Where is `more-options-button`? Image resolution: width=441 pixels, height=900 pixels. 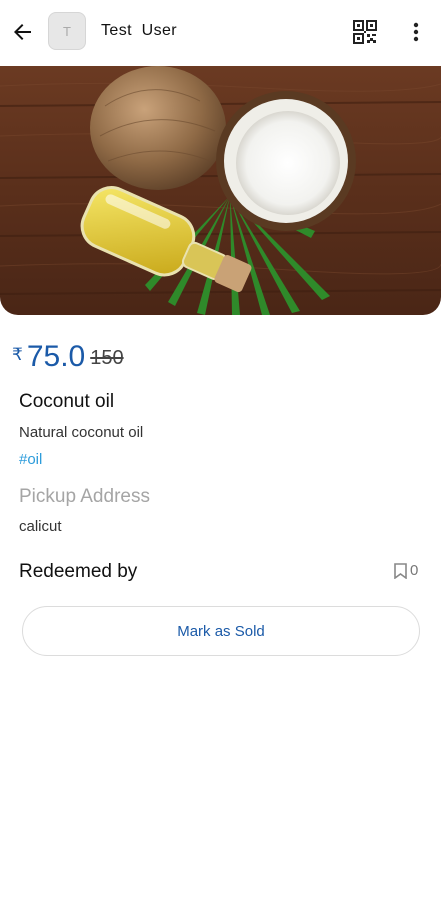 more-options-button is located at coordinates (416, 32).